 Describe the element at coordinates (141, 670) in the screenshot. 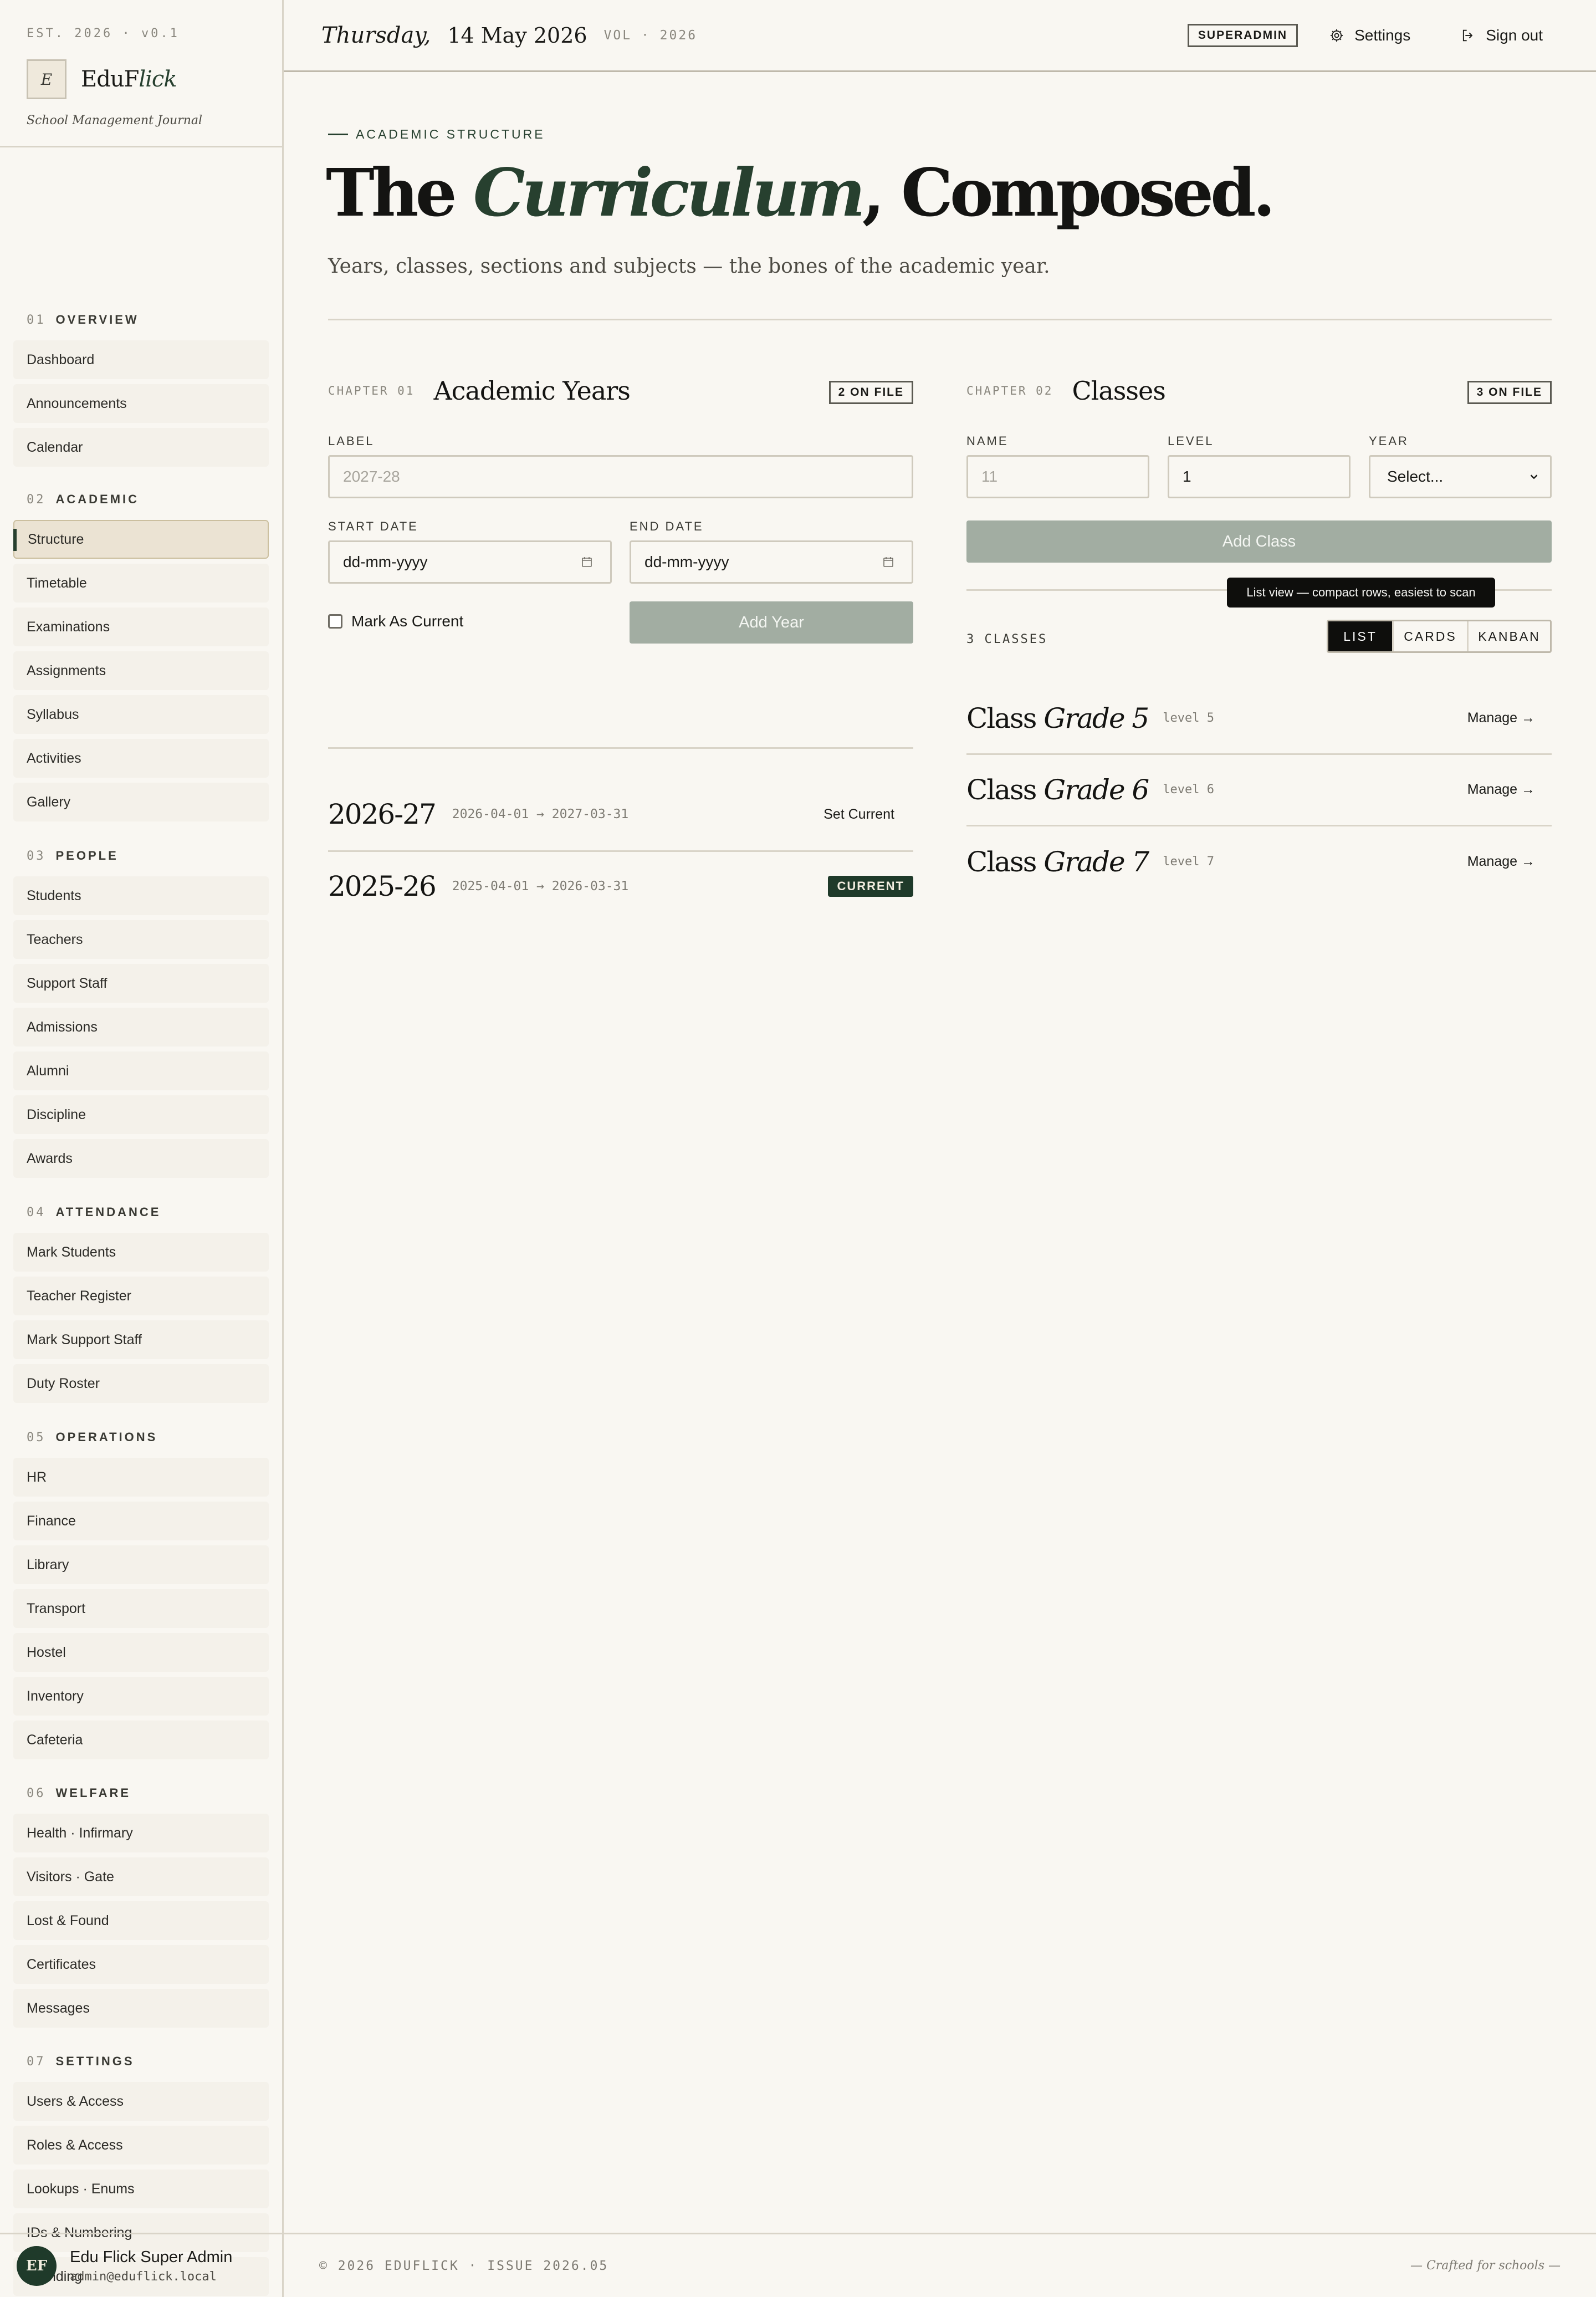

I see `sidebar-item-assignments: Assignments` at that location.